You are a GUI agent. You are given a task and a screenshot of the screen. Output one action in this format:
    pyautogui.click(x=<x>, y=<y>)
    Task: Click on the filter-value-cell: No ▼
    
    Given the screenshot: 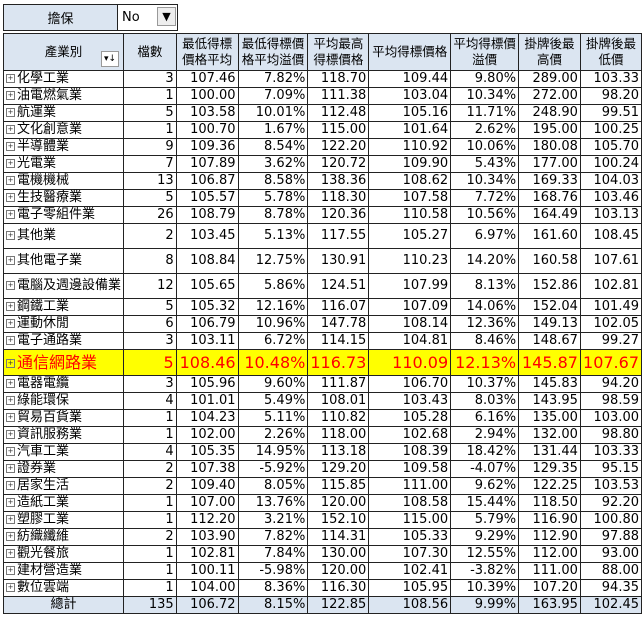 What is the action you would take?
    pyautogui.click(x=147, y=17)
    